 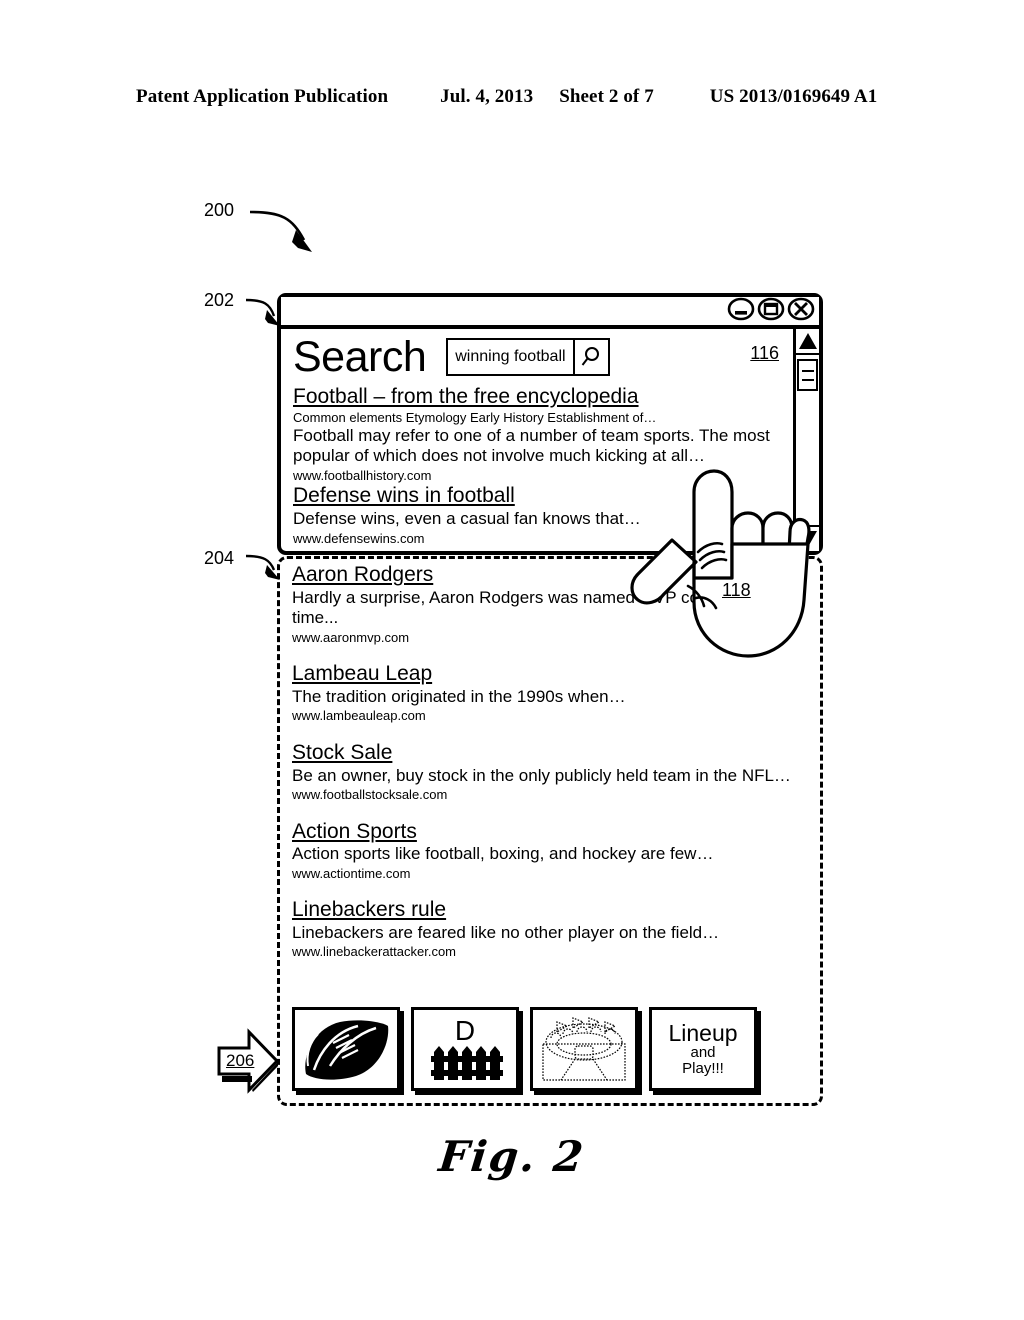 What do you see at coordinates (553, 832) in the screenshot?
I see `result-title: Action Sports` at bounding box center [553, 832].